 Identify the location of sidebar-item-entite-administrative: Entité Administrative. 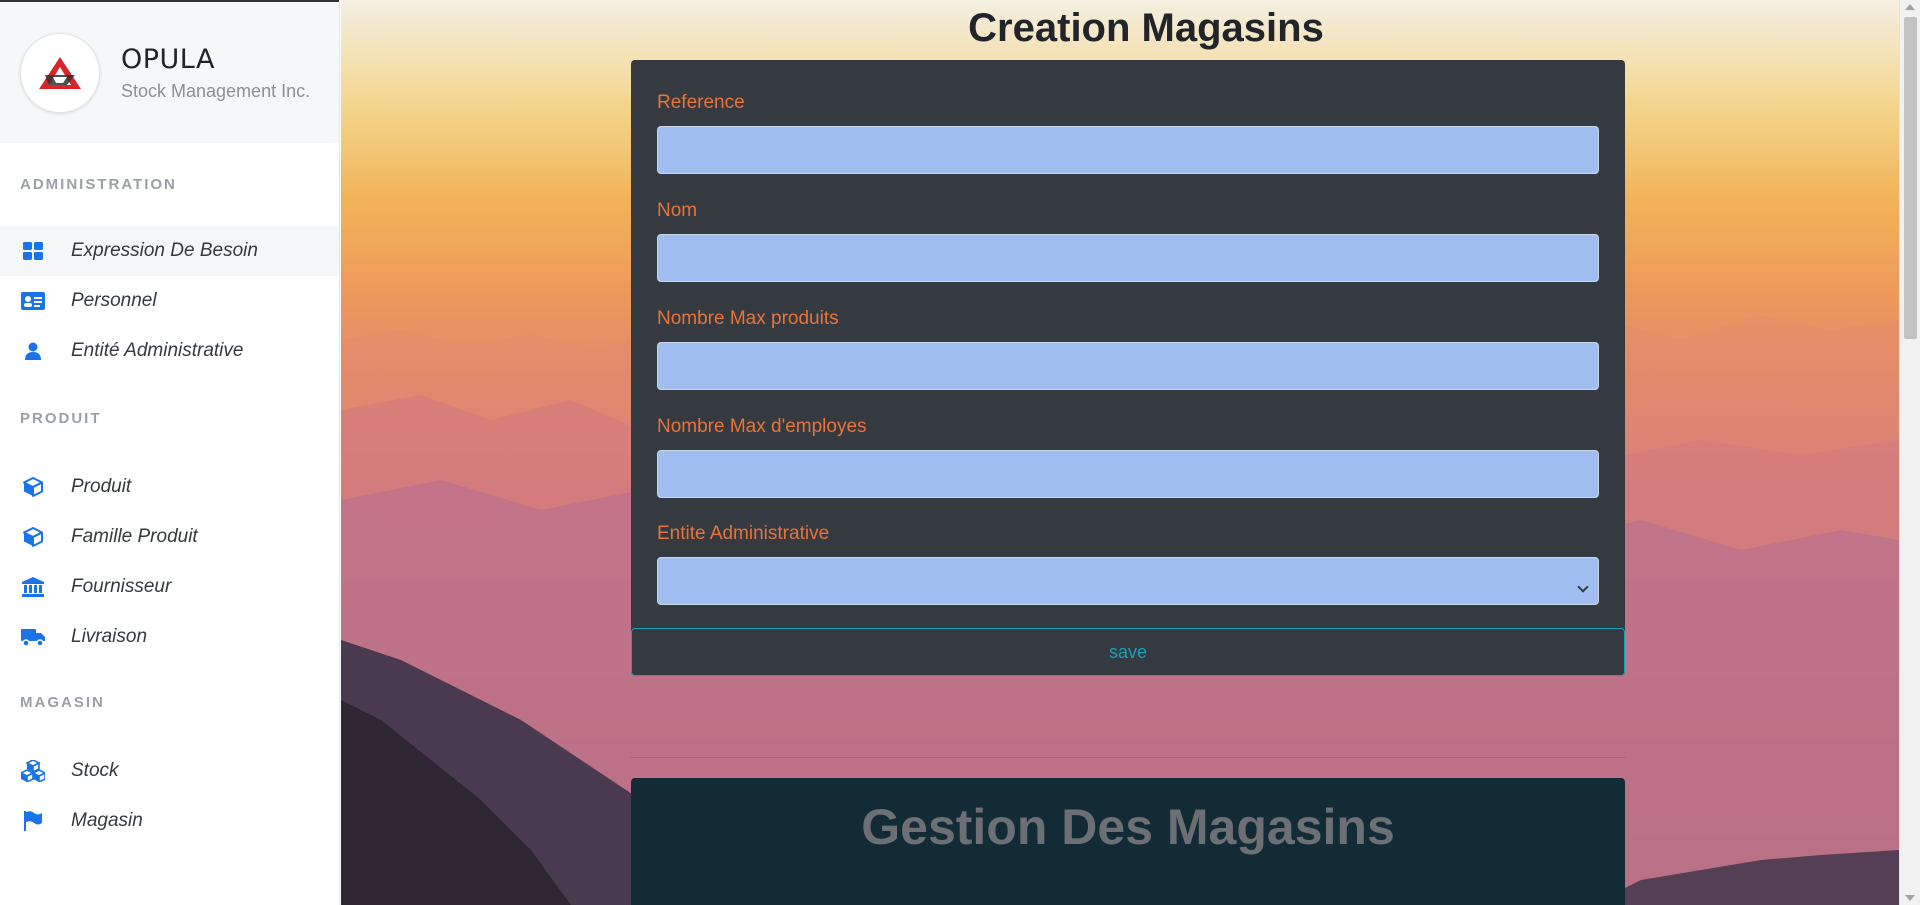
(169, 351).